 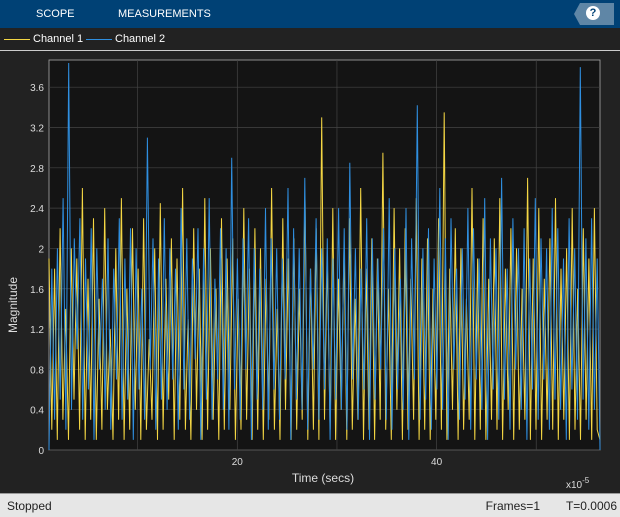 What do you see at coordinates (13, 305) in the screenshot?
I see `y-axis-label: Magnitude` at bounding box center [13, 305].